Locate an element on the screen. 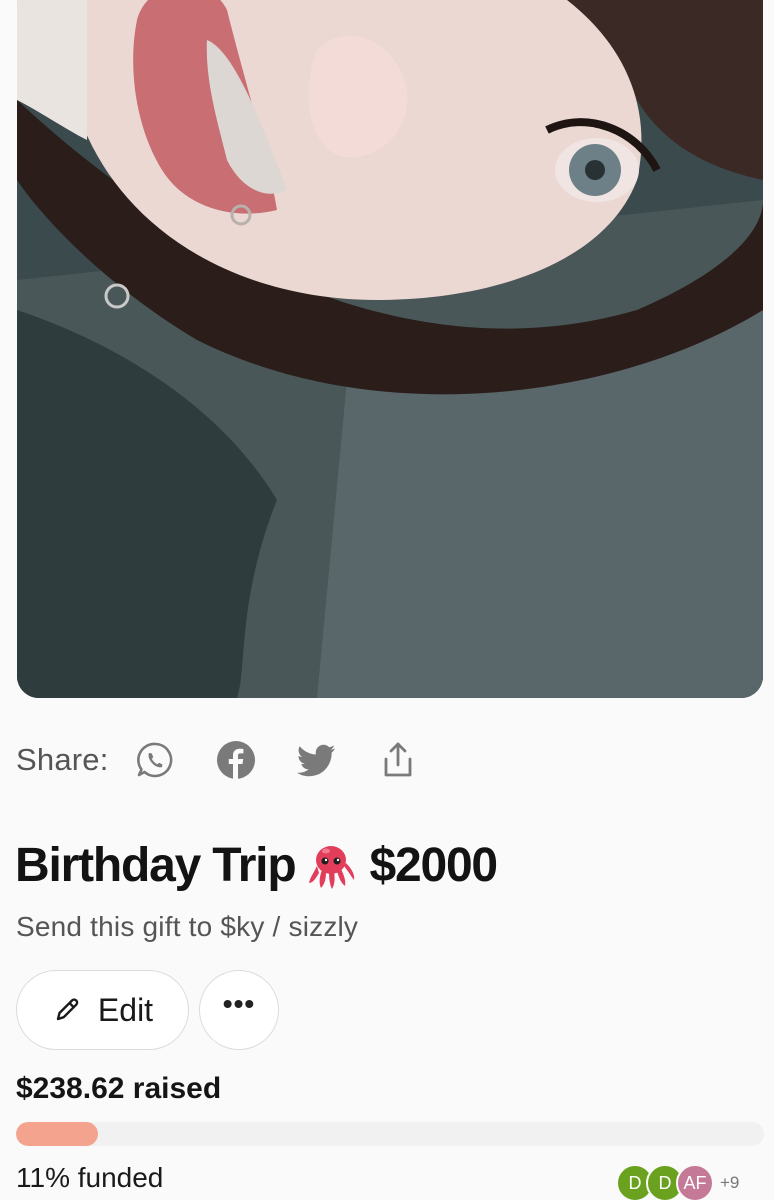 The width and height of the screenshot is (774, 1200). pencil-icon is located at coordinates (67, 1010).